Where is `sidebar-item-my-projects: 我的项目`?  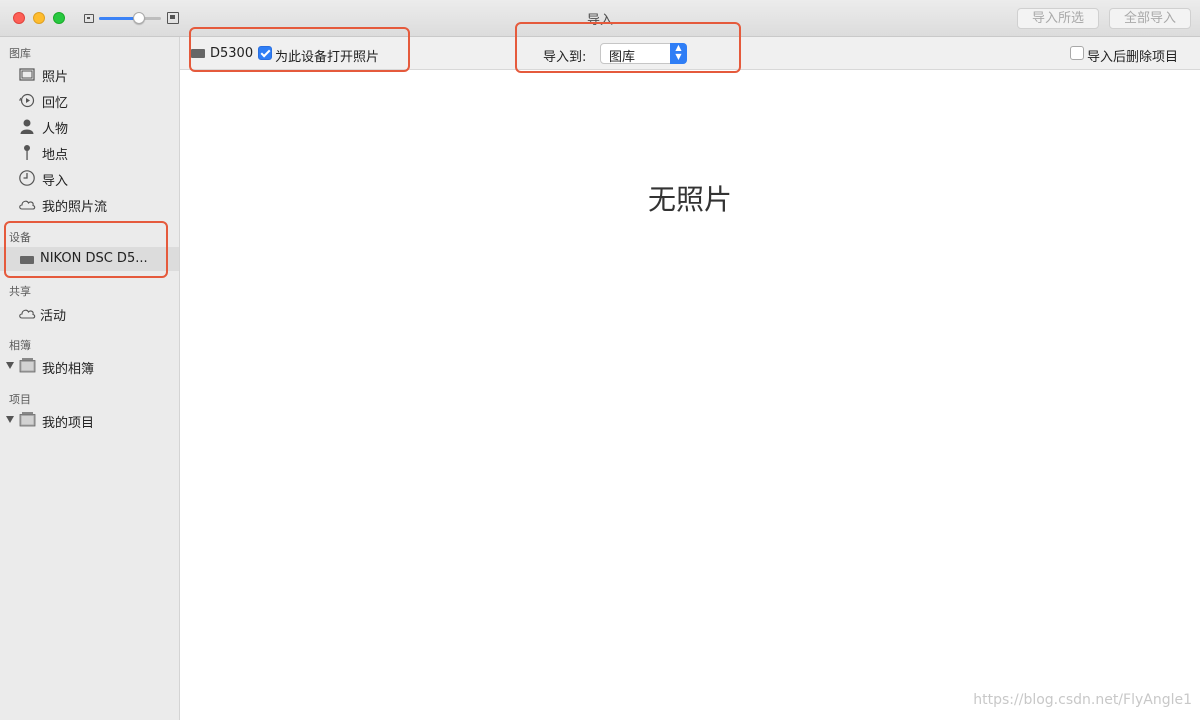
sidebar-item-my-projects: 我的项目 is located at coordinates (89, 420).